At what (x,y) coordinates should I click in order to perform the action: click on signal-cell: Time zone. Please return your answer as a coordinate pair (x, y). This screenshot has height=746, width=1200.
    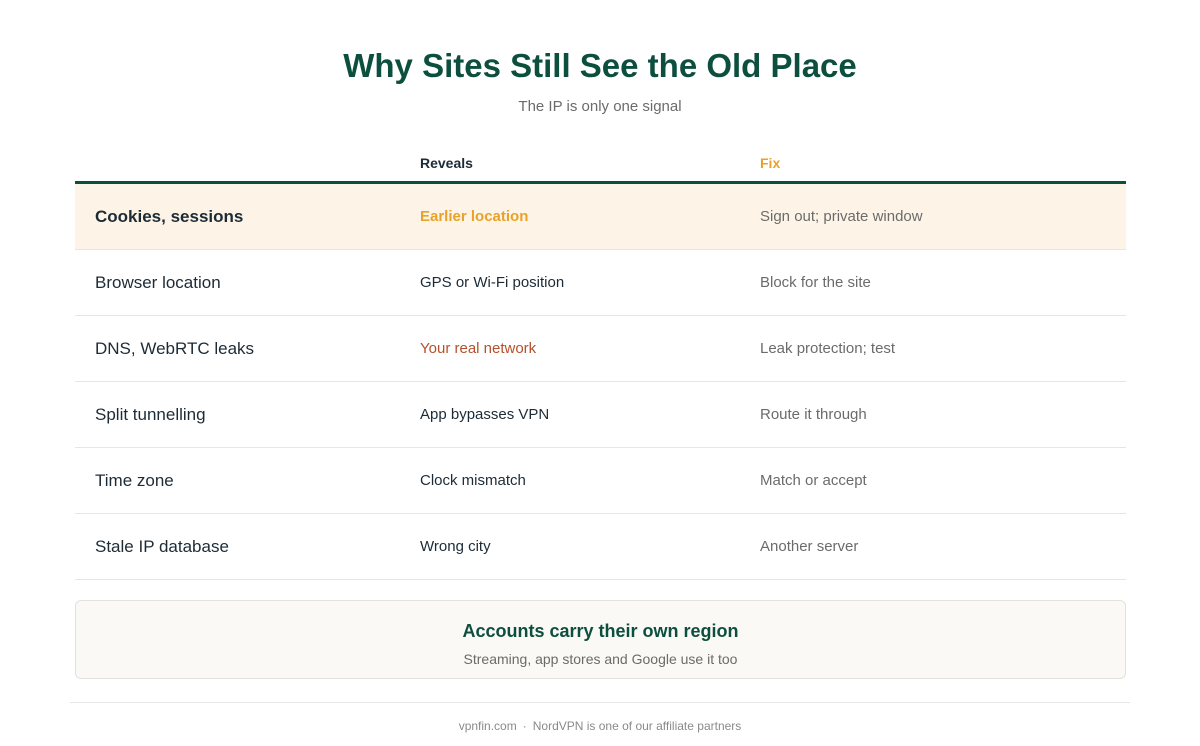
    Looking at the image, I should click on (134, 480).